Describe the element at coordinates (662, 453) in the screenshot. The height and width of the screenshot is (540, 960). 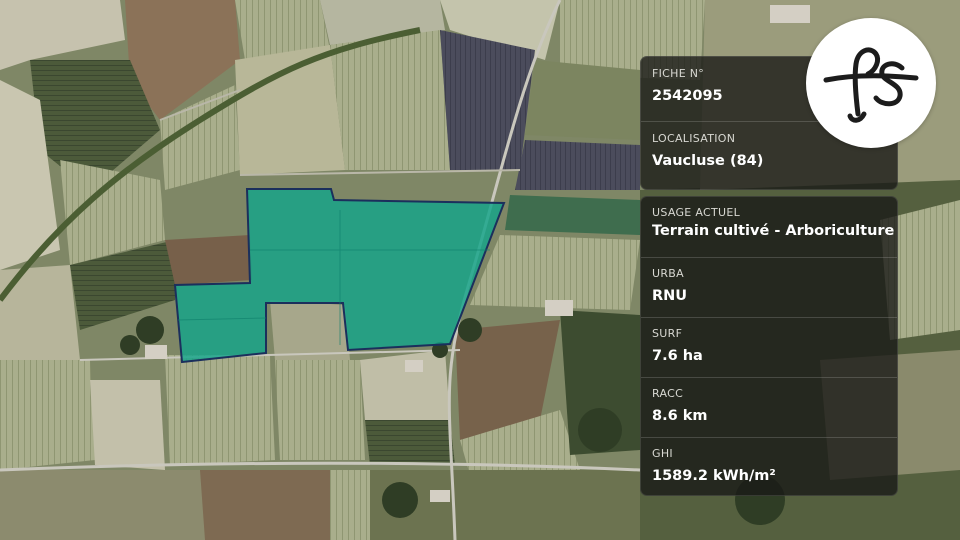
I see `ghi-label: GHI` at that location.